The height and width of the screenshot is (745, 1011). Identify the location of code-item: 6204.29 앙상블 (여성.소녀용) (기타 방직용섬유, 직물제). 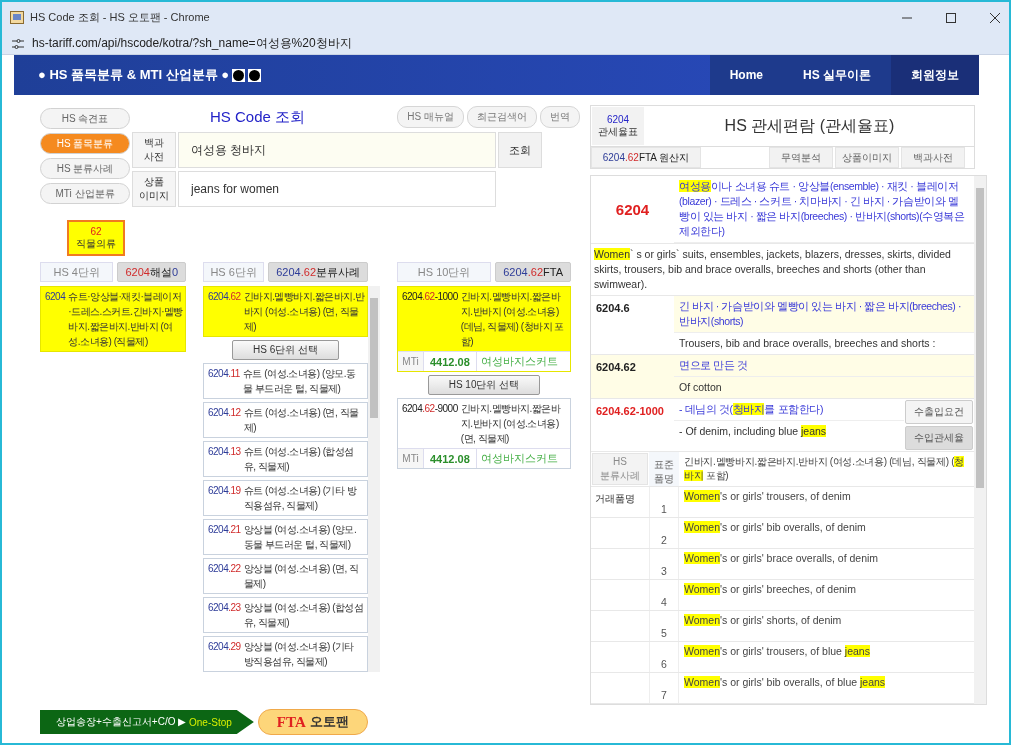
(285, 654).